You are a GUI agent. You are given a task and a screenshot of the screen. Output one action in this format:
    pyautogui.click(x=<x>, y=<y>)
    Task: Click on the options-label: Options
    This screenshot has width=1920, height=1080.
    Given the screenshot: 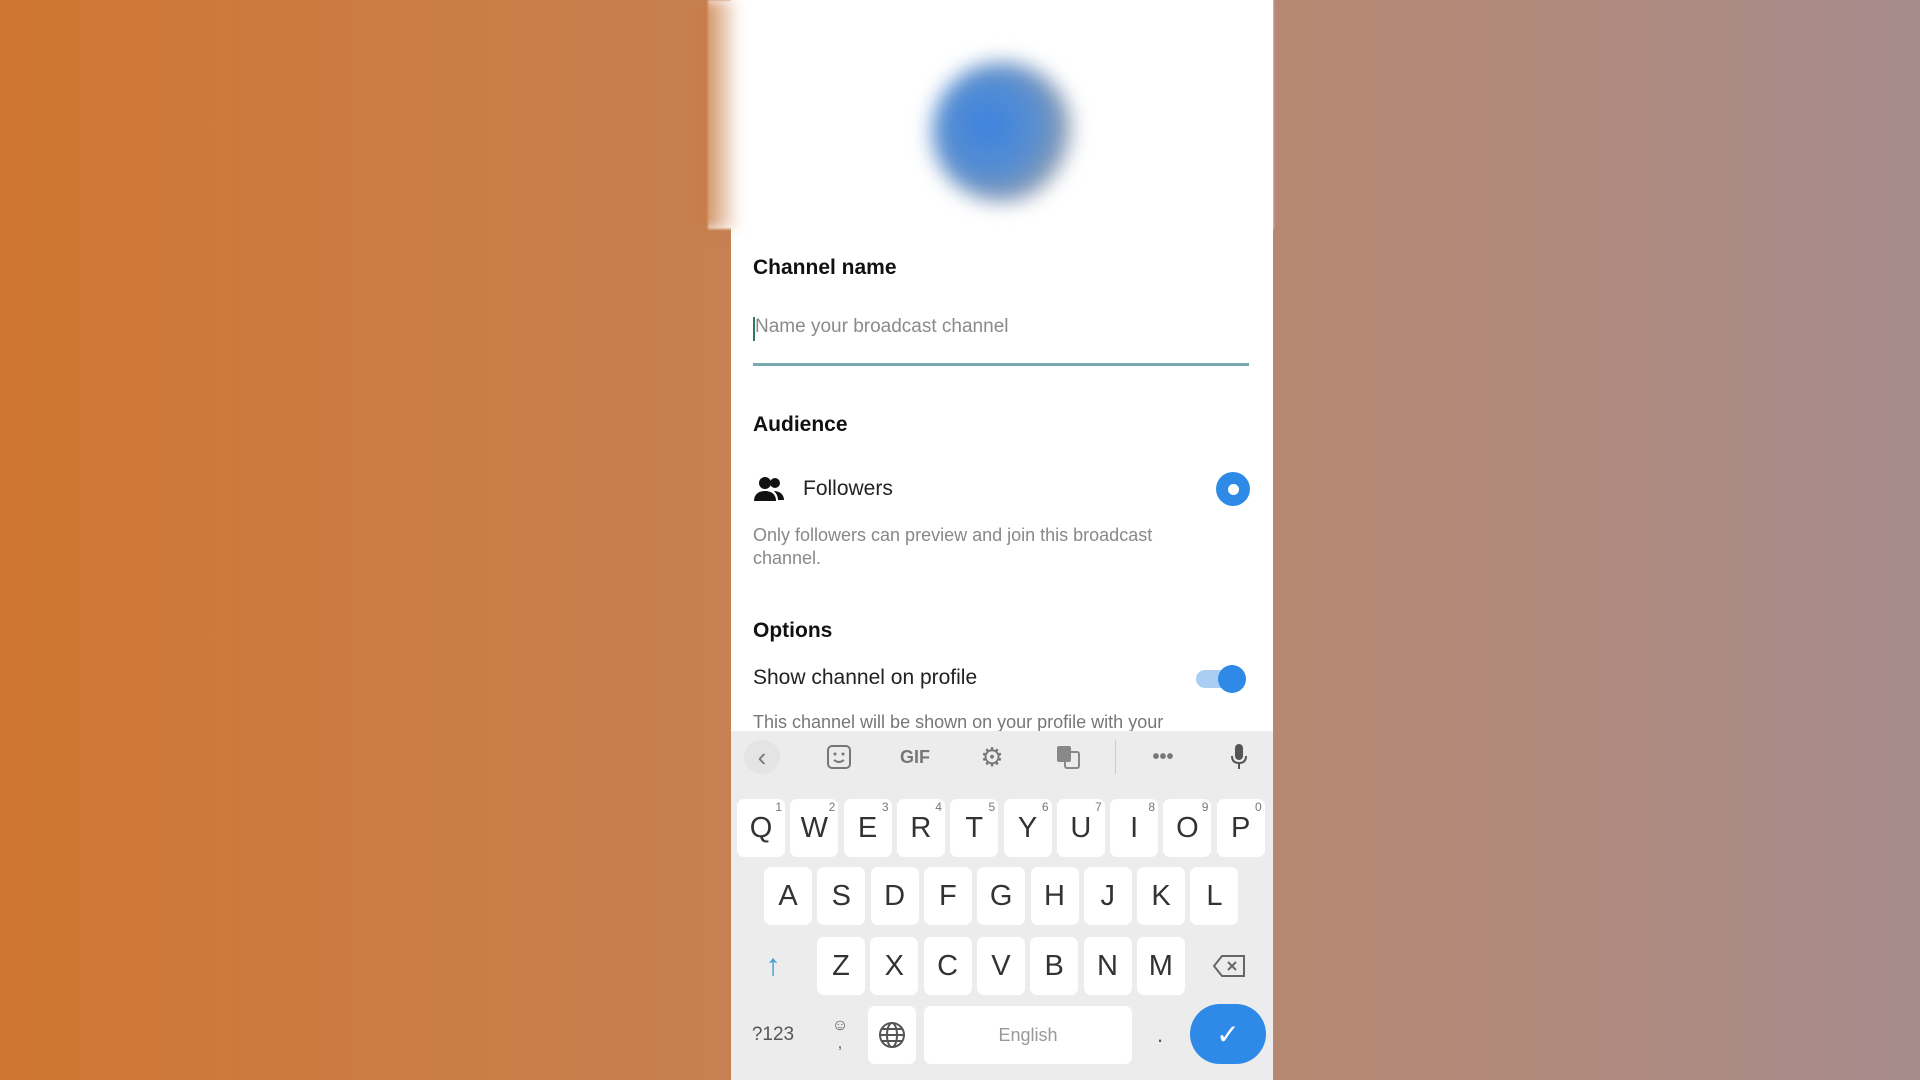 What is the action you would take?
    pyautogui.click(x=793, y=630)
    